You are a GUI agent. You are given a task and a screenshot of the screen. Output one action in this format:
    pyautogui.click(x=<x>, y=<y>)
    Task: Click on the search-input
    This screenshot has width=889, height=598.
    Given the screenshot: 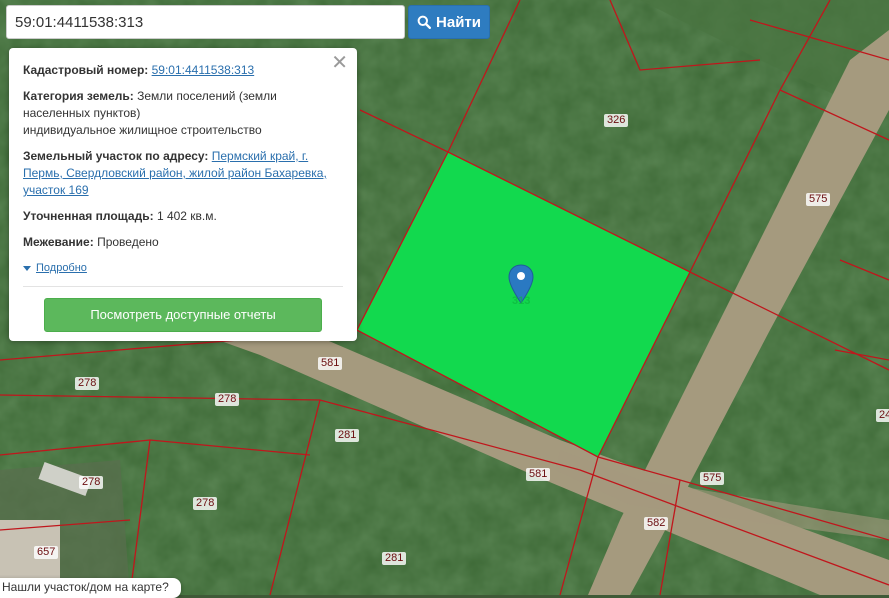 What is the action you would take?
    pyautogui.click(x=205, y=22)
    